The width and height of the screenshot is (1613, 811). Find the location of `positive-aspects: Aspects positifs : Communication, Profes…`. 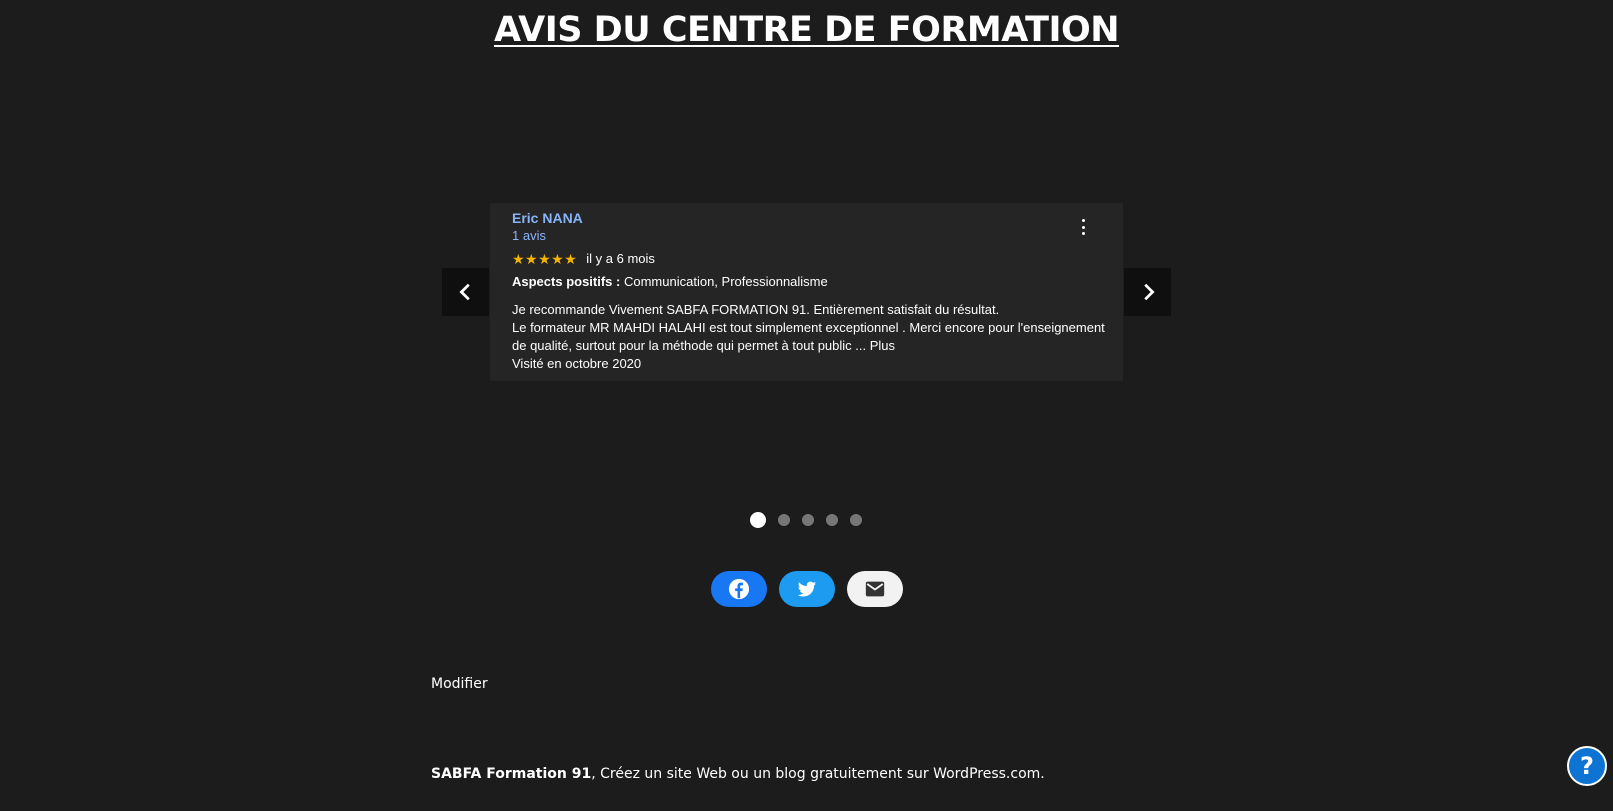

positive-aspects: Aspects positifs : Communication, Profes… is located at coordinates (811, 282).